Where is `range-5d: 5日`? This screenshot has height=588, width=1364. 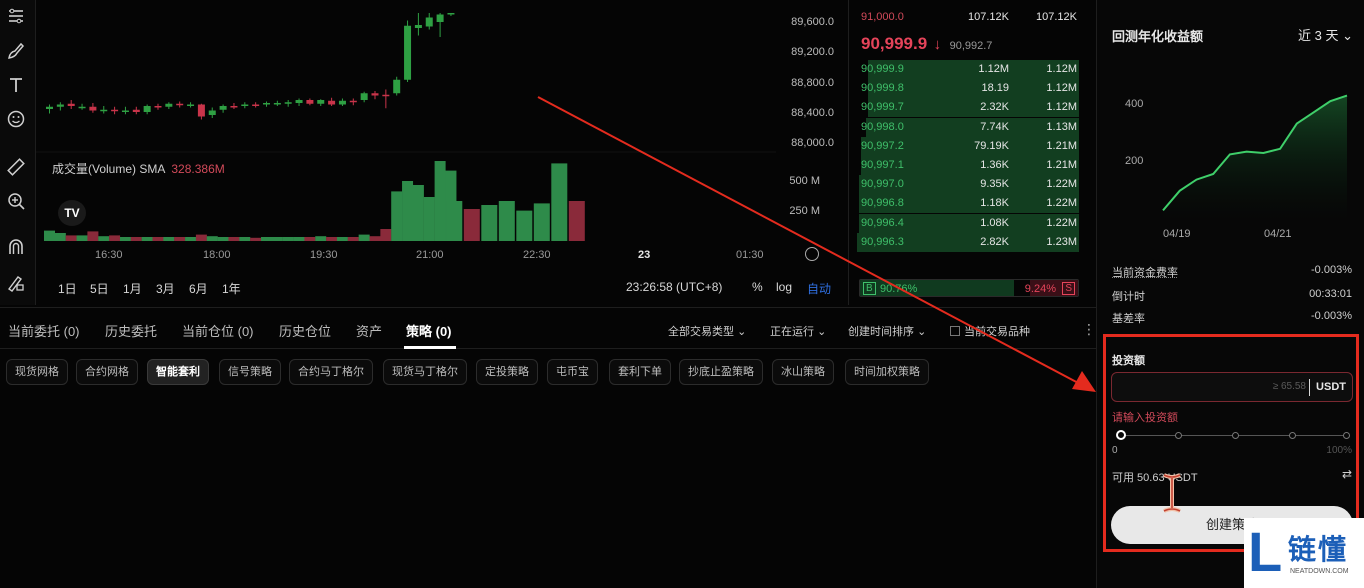
range-5d: 5日 is located at coordinates (99, 288).